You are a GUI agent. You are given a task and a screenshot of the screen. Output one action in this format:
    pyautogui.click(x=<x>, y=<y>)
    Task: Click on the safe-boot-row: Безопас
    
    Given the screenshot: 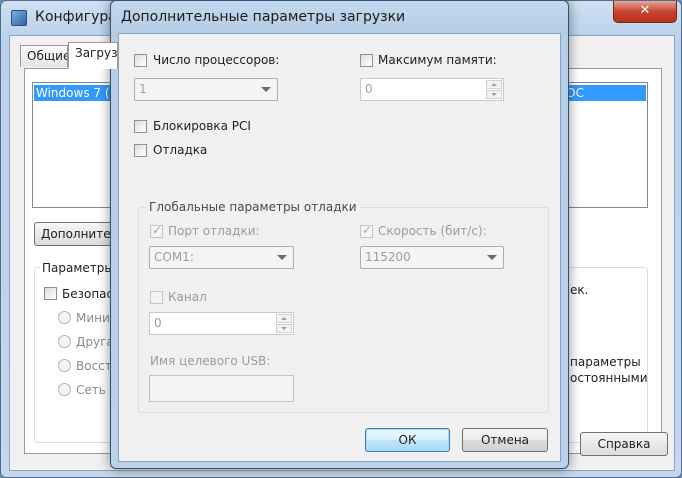 What is the action you would take?
    pyautogui.click(x=78, y=294)
    